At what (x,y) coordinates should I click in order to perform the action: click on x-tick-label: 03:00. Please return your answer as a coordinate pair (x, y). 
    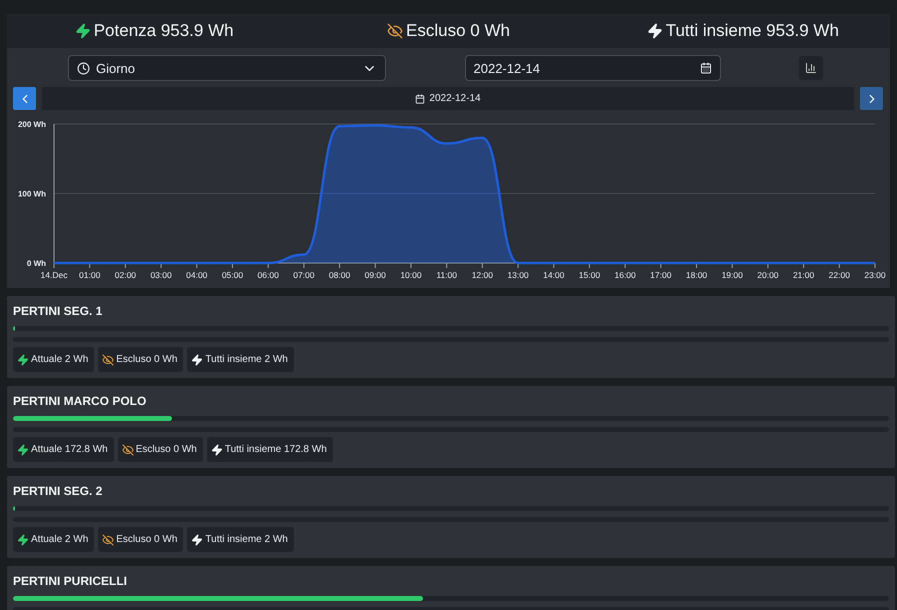
    Looking at the image, I should click on (161, 275).